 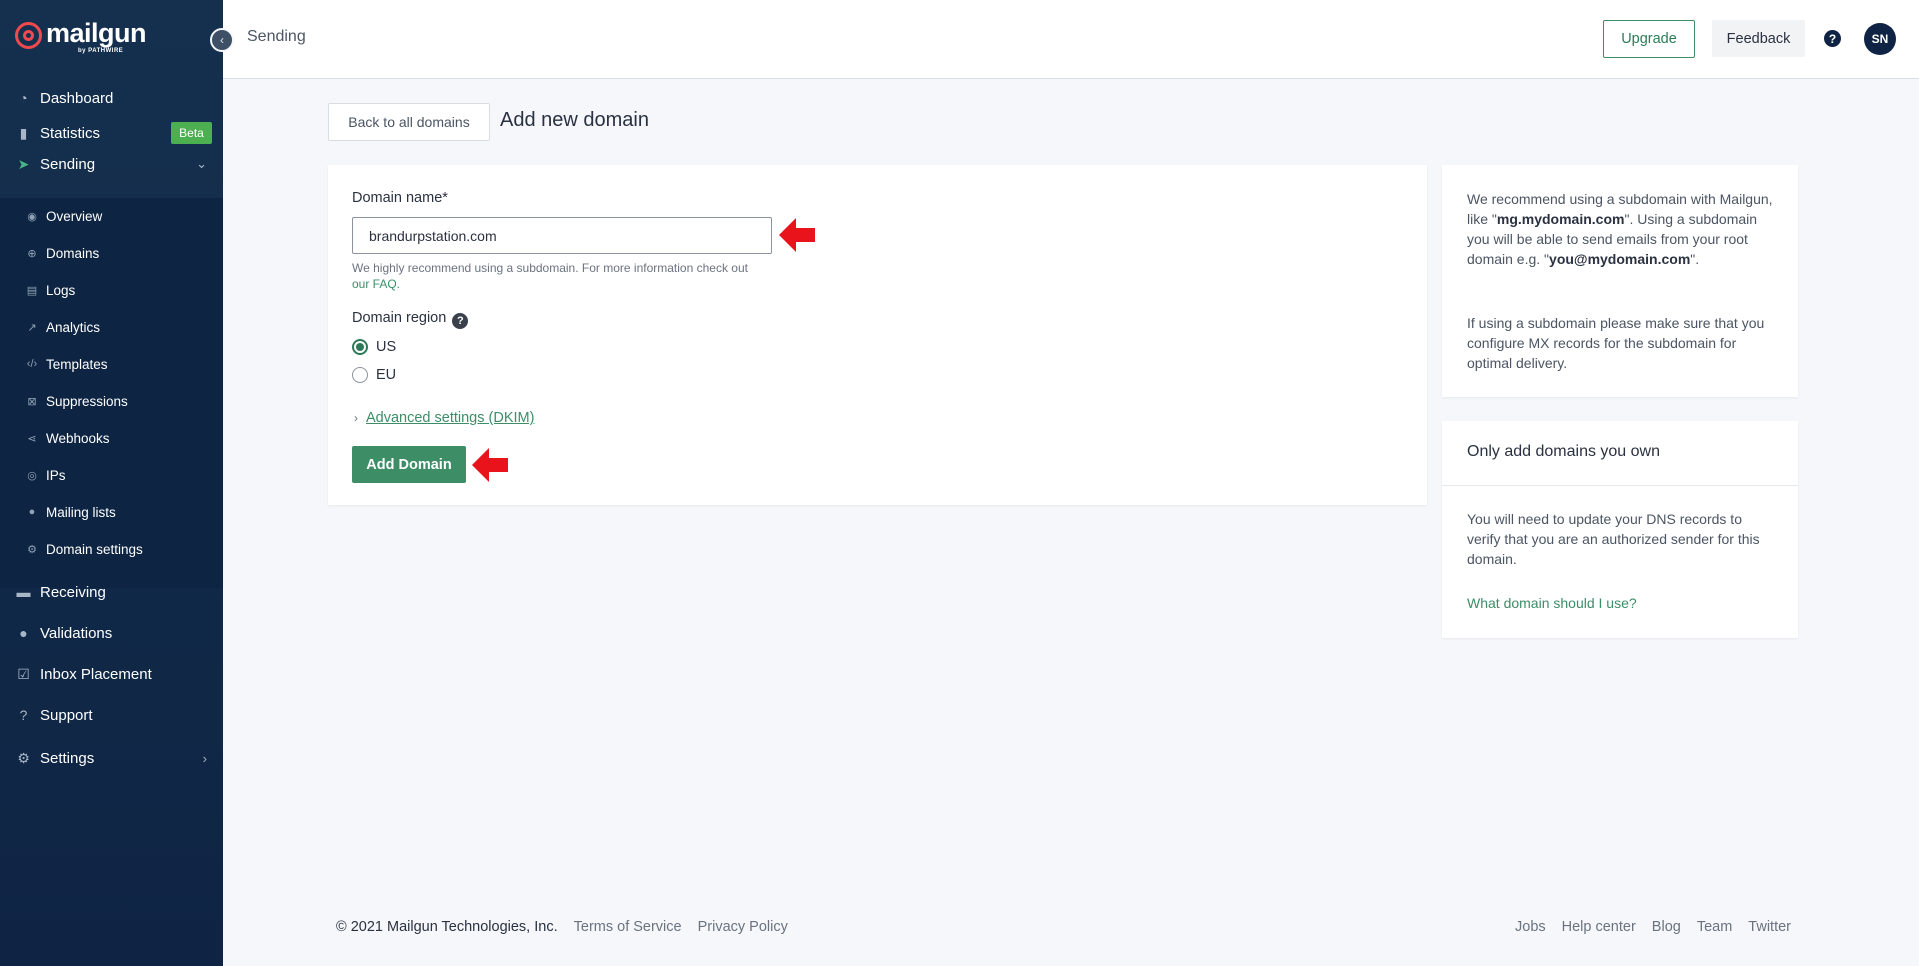 What do you see at coordinates (386, 347) in the screenshot?
I see `region-us-label: US` at bounding box center [386, 347].